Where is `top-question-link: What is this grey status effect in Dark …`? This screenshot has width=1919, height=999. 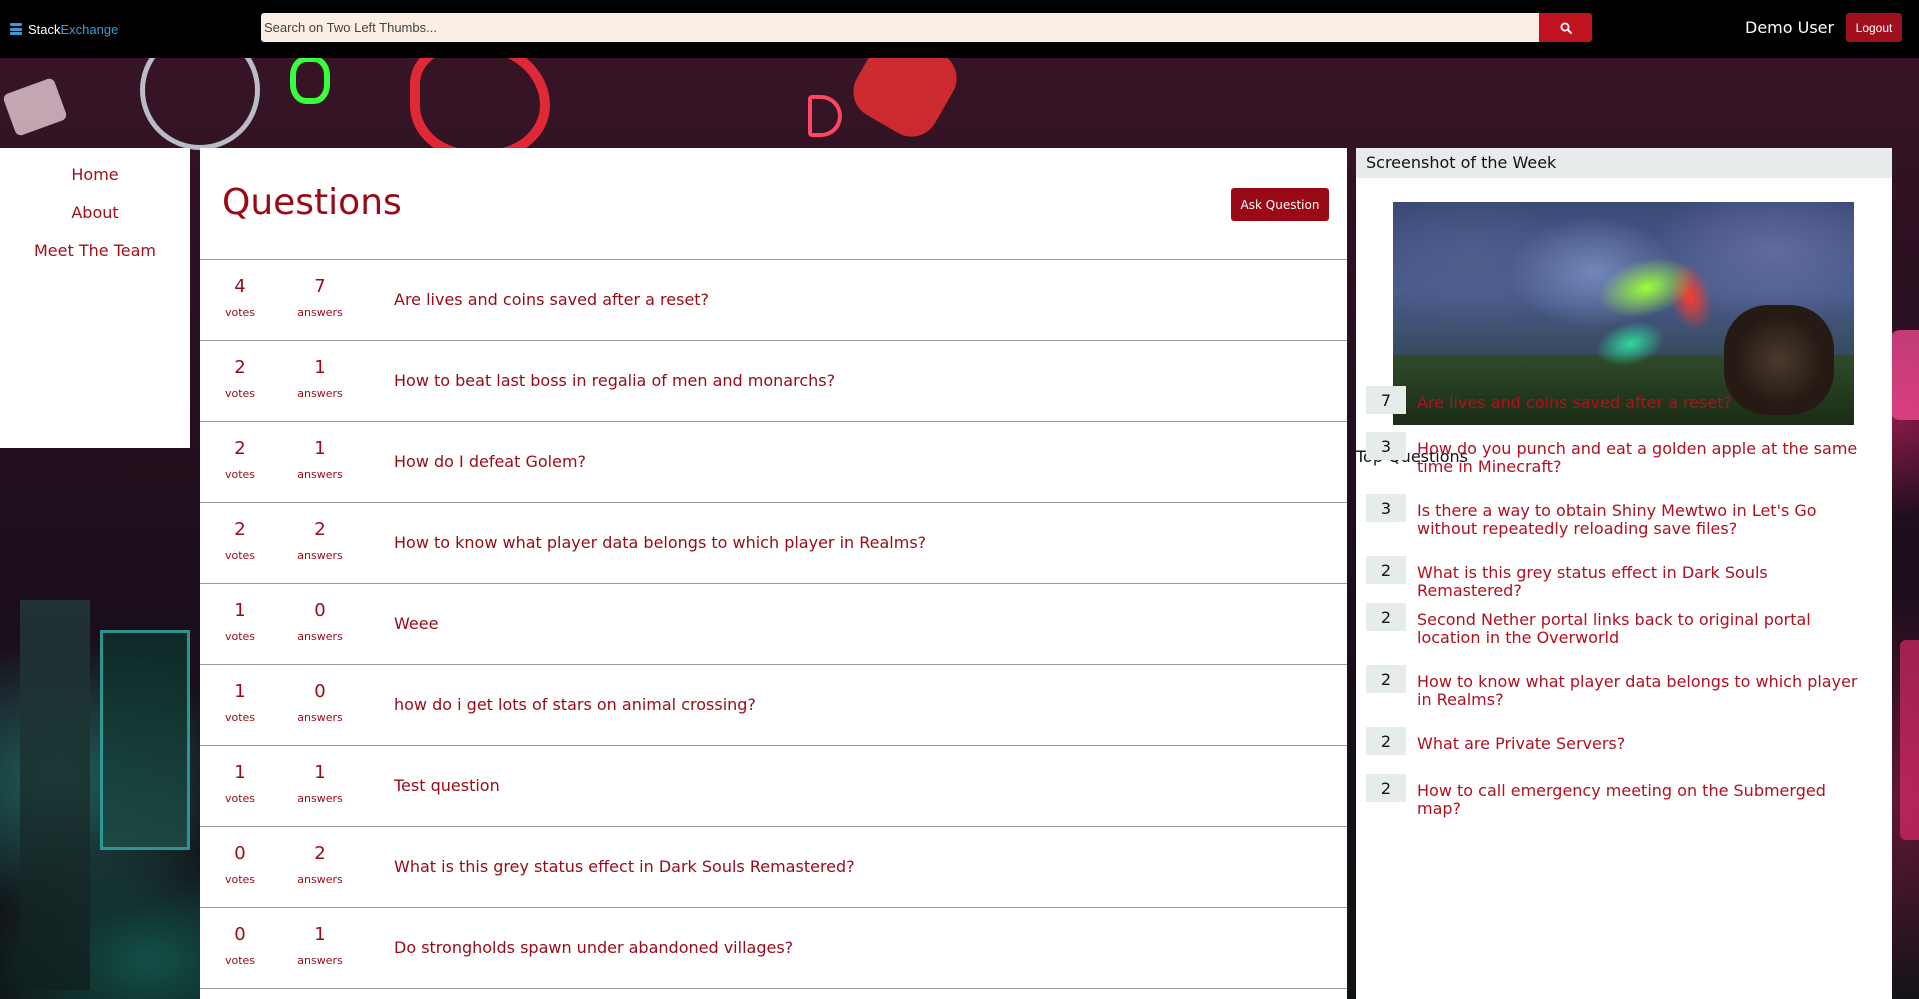 top-question-link: What is this grey status effect in Dark … is located at coordinates (1642, 578).